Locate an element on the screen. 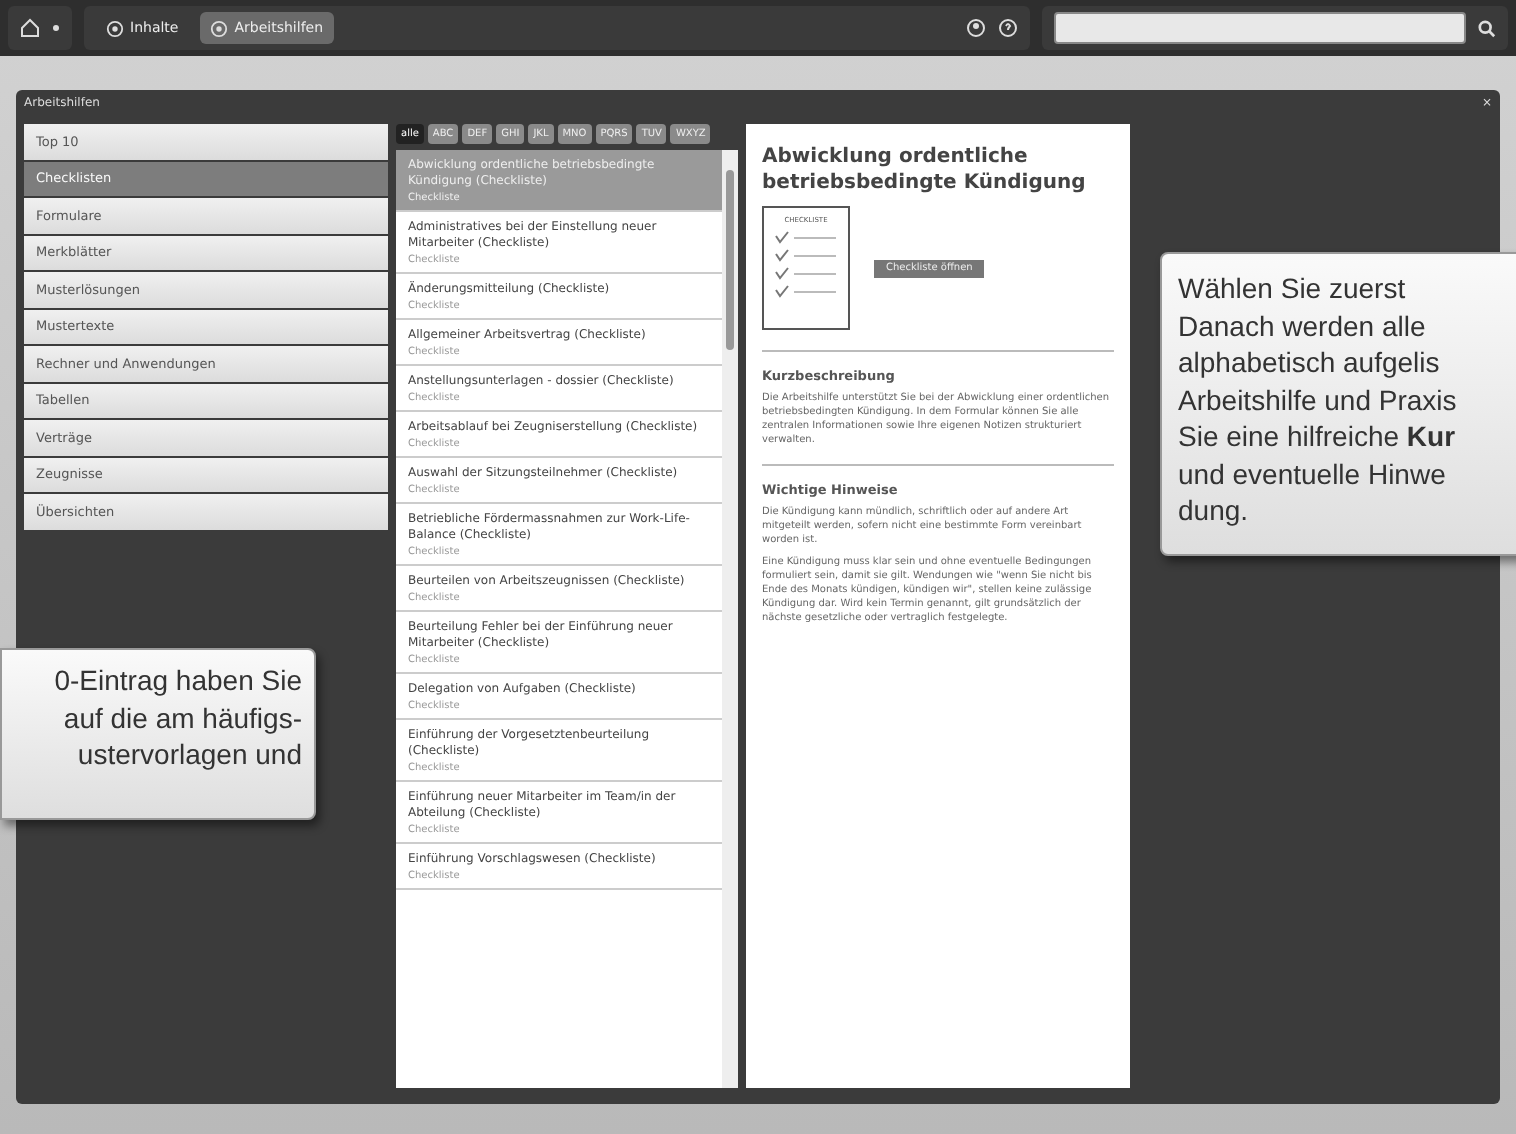 This screenshot has width=1516, height=1134. callout-text: Wählen Sie zuerst is located at coordinates (1293, 288).